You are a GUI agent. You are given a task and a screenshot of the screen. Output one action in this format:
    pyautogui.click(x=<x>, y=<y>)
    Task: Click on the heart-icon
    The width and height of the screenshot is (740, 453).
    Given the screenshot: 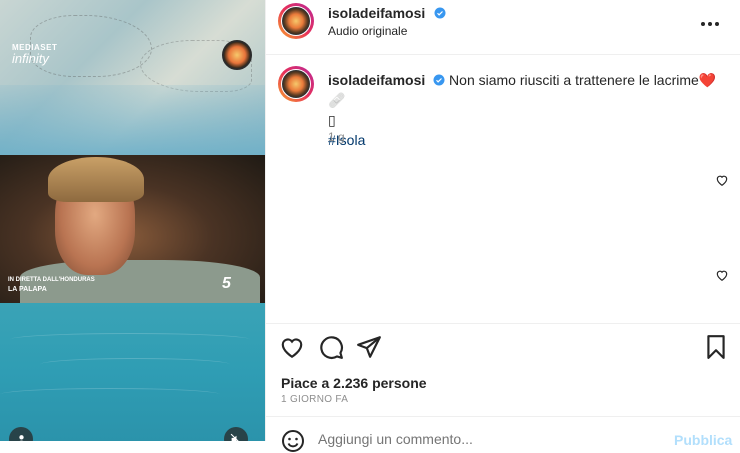 What is the action you would take?
    pyautogui.click(x=292, y=347)
    